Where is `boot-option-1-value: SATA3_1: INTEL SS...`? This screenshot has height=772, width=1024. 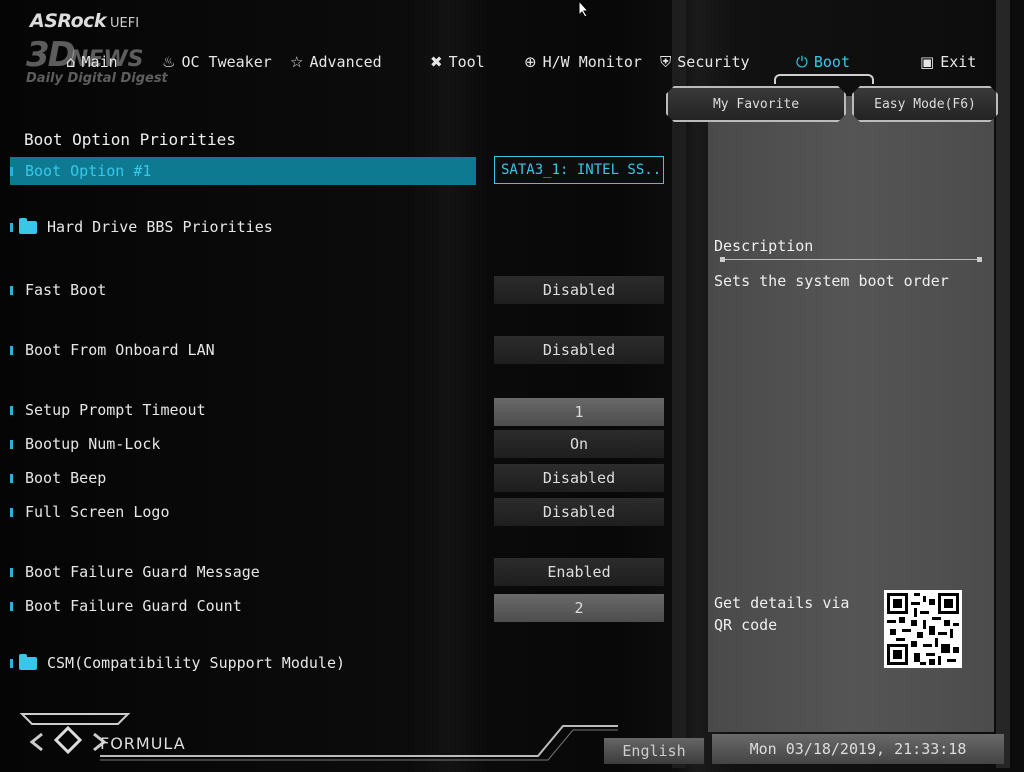
boot-option-1-value: SATA3_1: INTEL SS... is located at coordinates (579, 170).